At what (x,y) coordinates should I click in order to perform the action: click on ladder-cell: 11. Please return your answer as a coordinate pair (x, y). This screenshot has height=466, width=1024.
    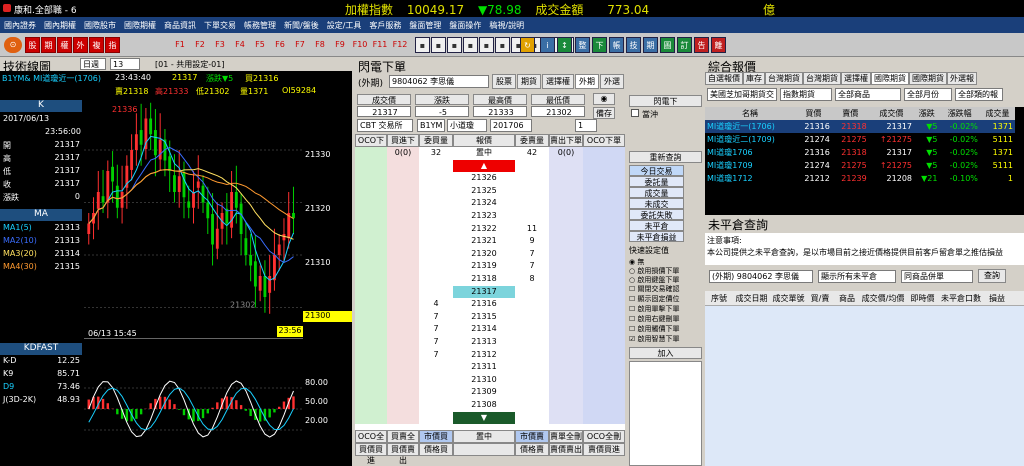
    Looking at the image, I should click on (532, 229).